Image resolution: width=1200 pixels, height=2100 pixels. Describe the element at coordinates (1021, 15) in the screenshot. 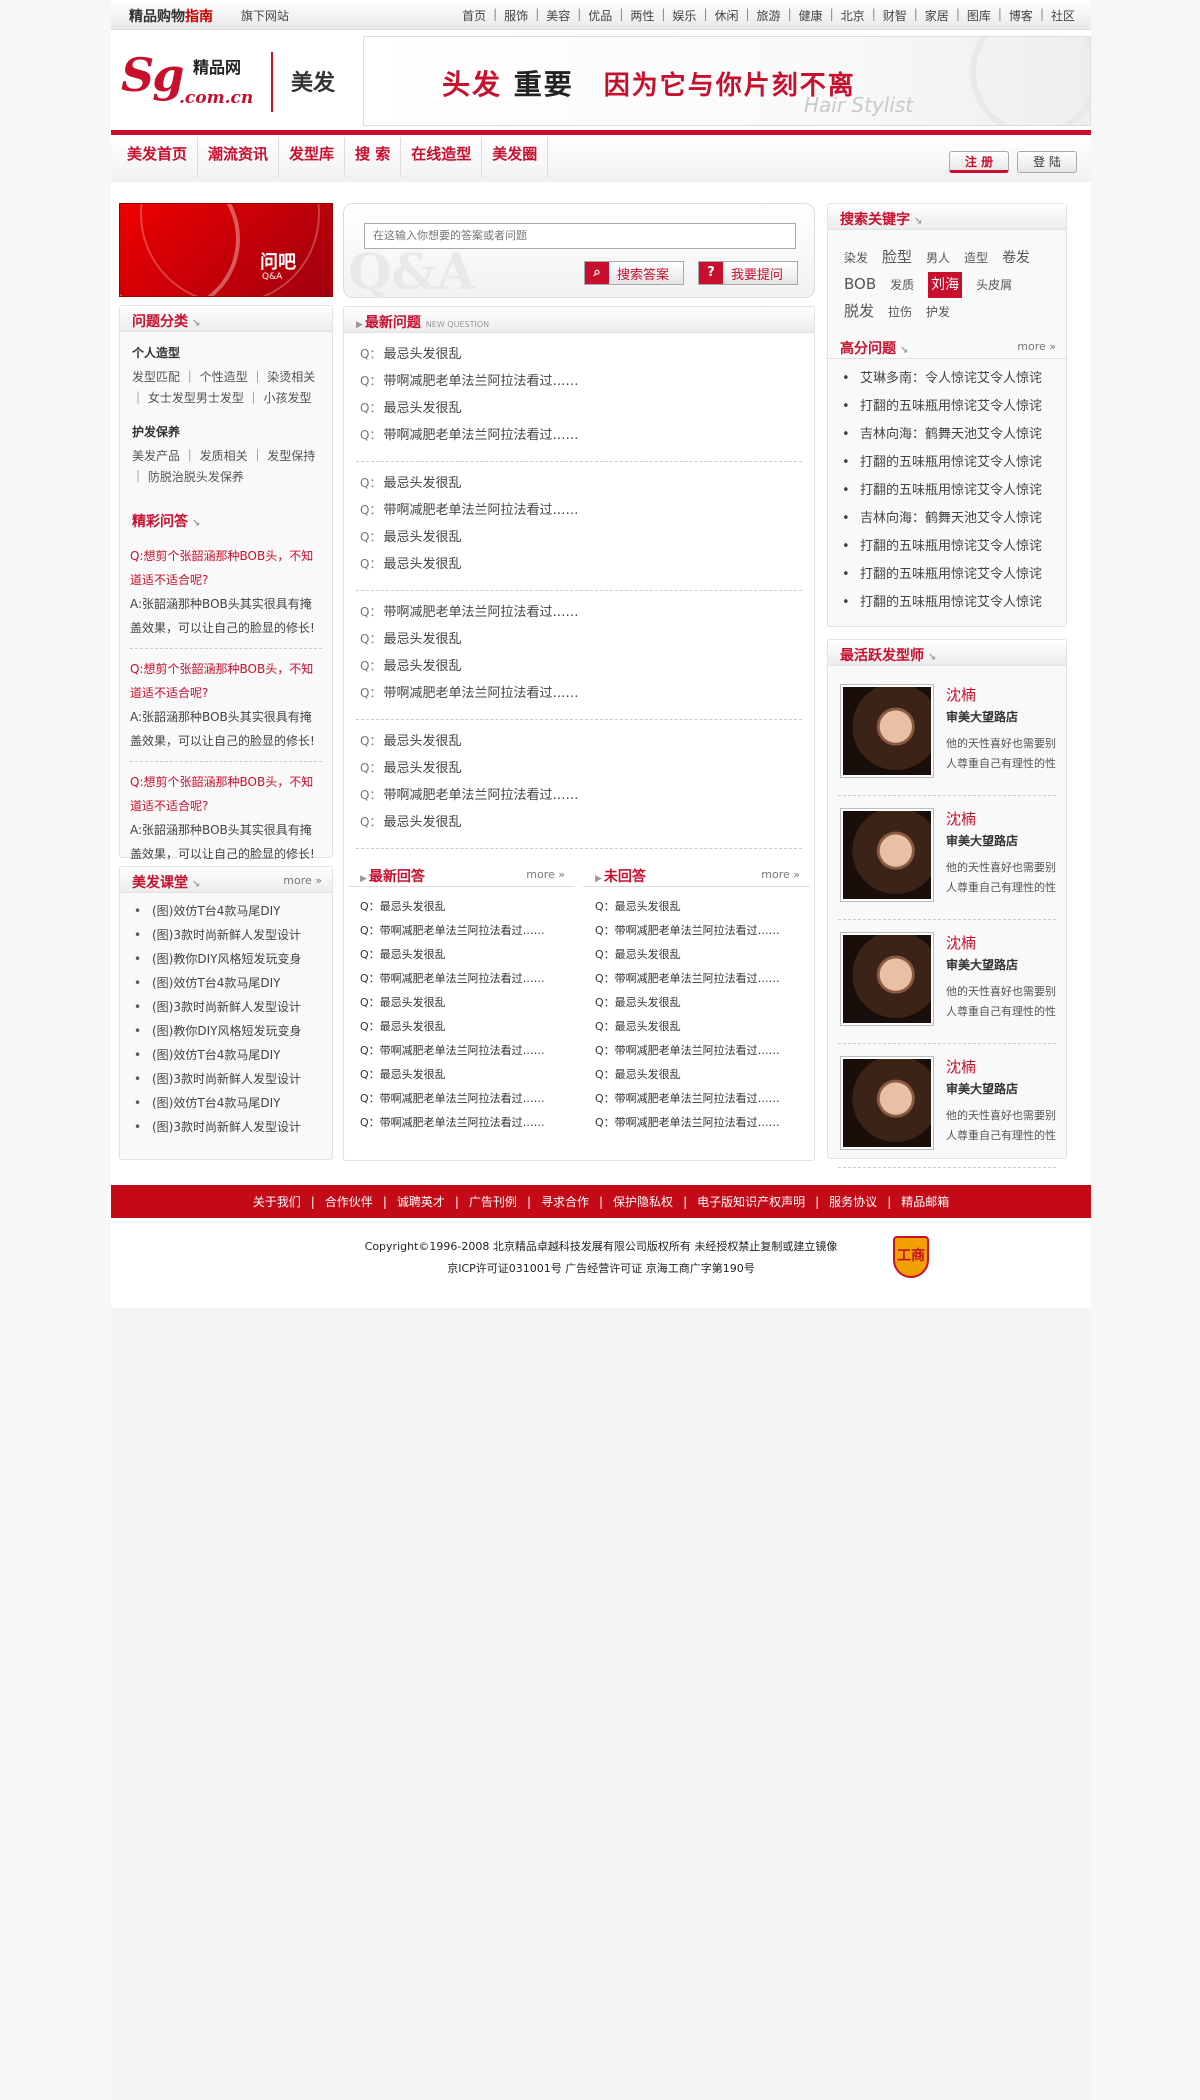

I see `top-nav-link: 博客` at that location.